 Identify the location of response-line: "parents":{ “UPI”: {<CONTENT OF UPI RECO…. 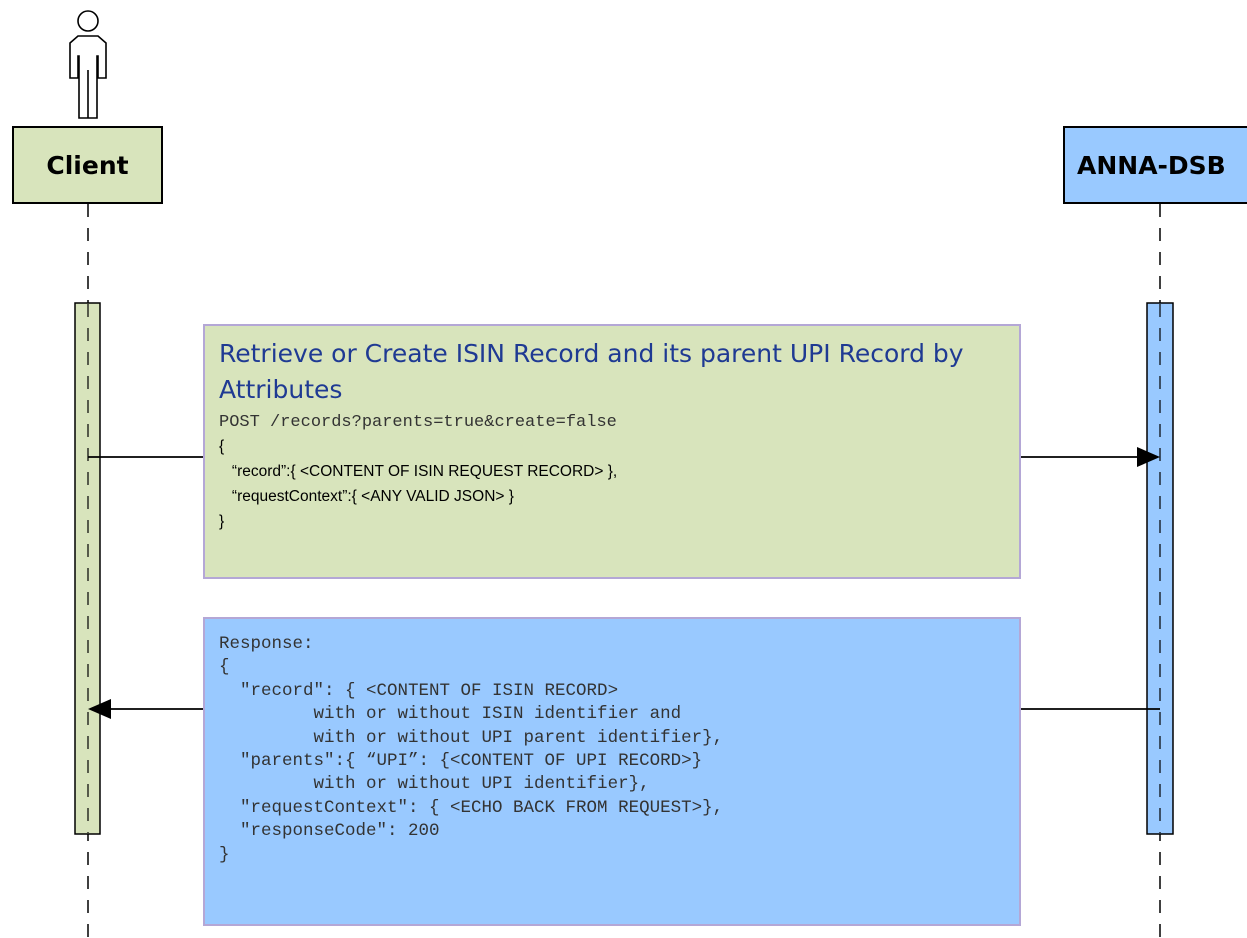
(461, 761).